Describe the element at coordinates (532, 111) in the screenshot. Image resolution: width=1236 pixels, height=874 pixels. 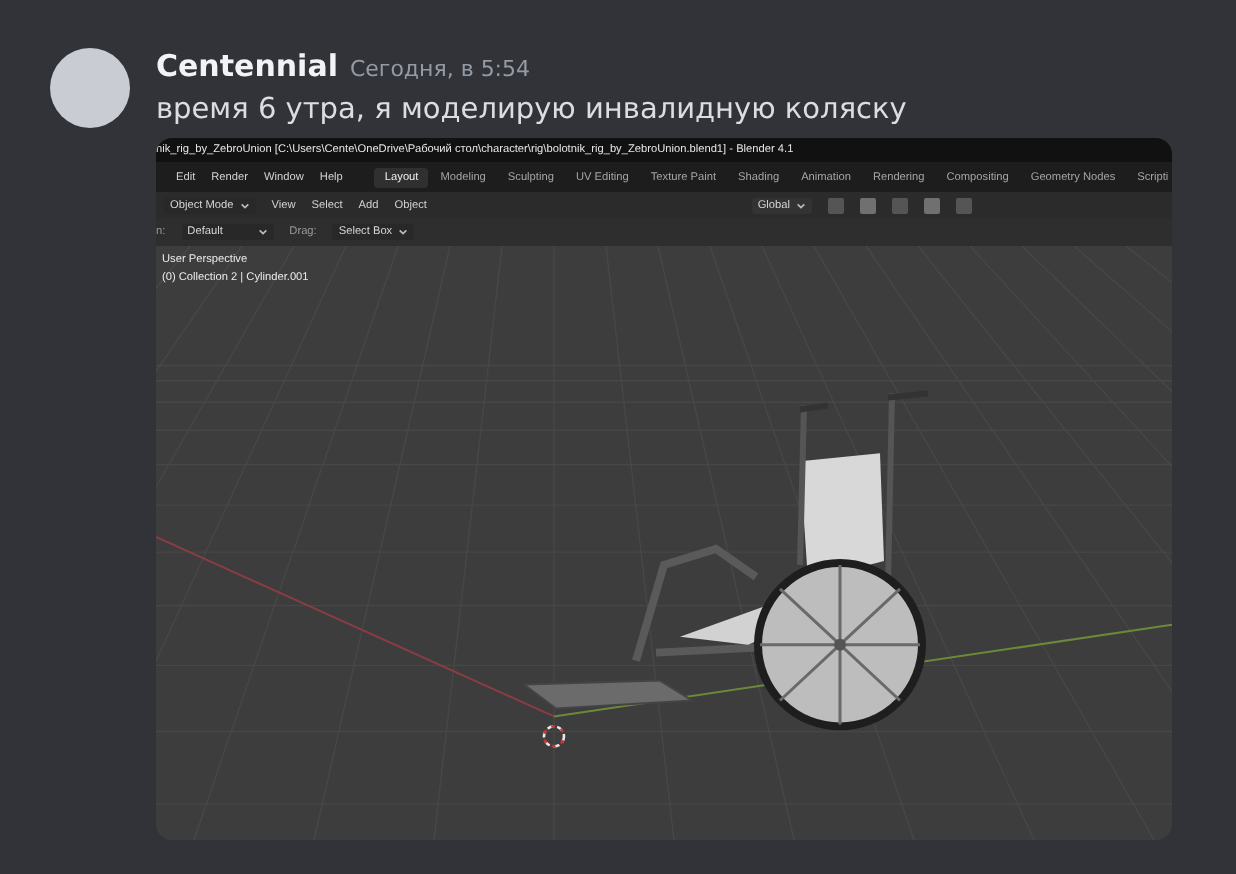
I see `message-text: время 6 утра, я моделирую инвалидную коляску` at that location.